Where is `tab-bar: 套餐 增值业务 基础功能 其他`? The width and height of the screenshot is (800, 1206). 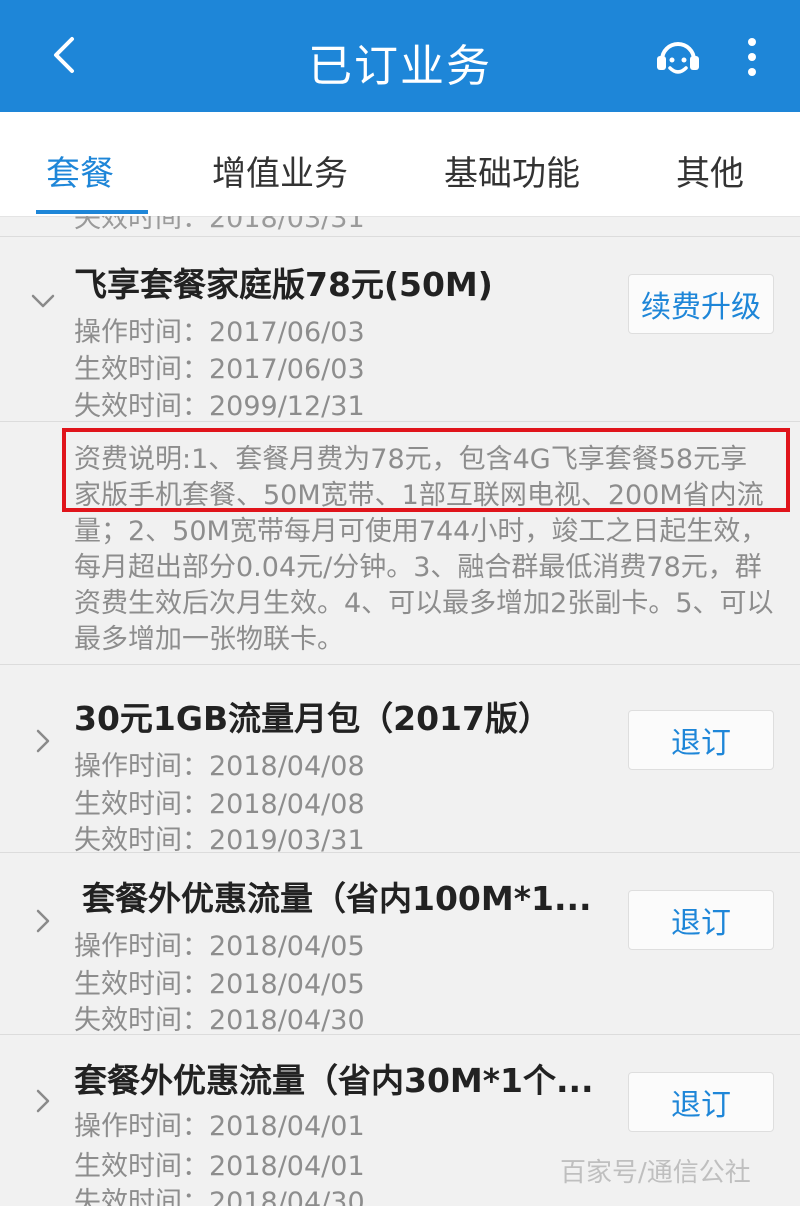
tab-bar: 套餐 增值业务 基础功能 其他 is located at coordinates (400, 164).